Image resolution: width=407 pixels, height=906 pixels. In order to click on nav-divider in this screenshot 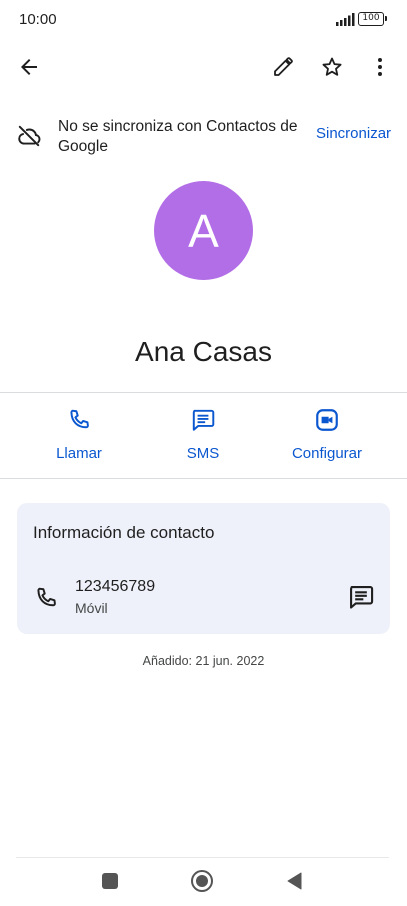, I will do `click(202, 857)`.